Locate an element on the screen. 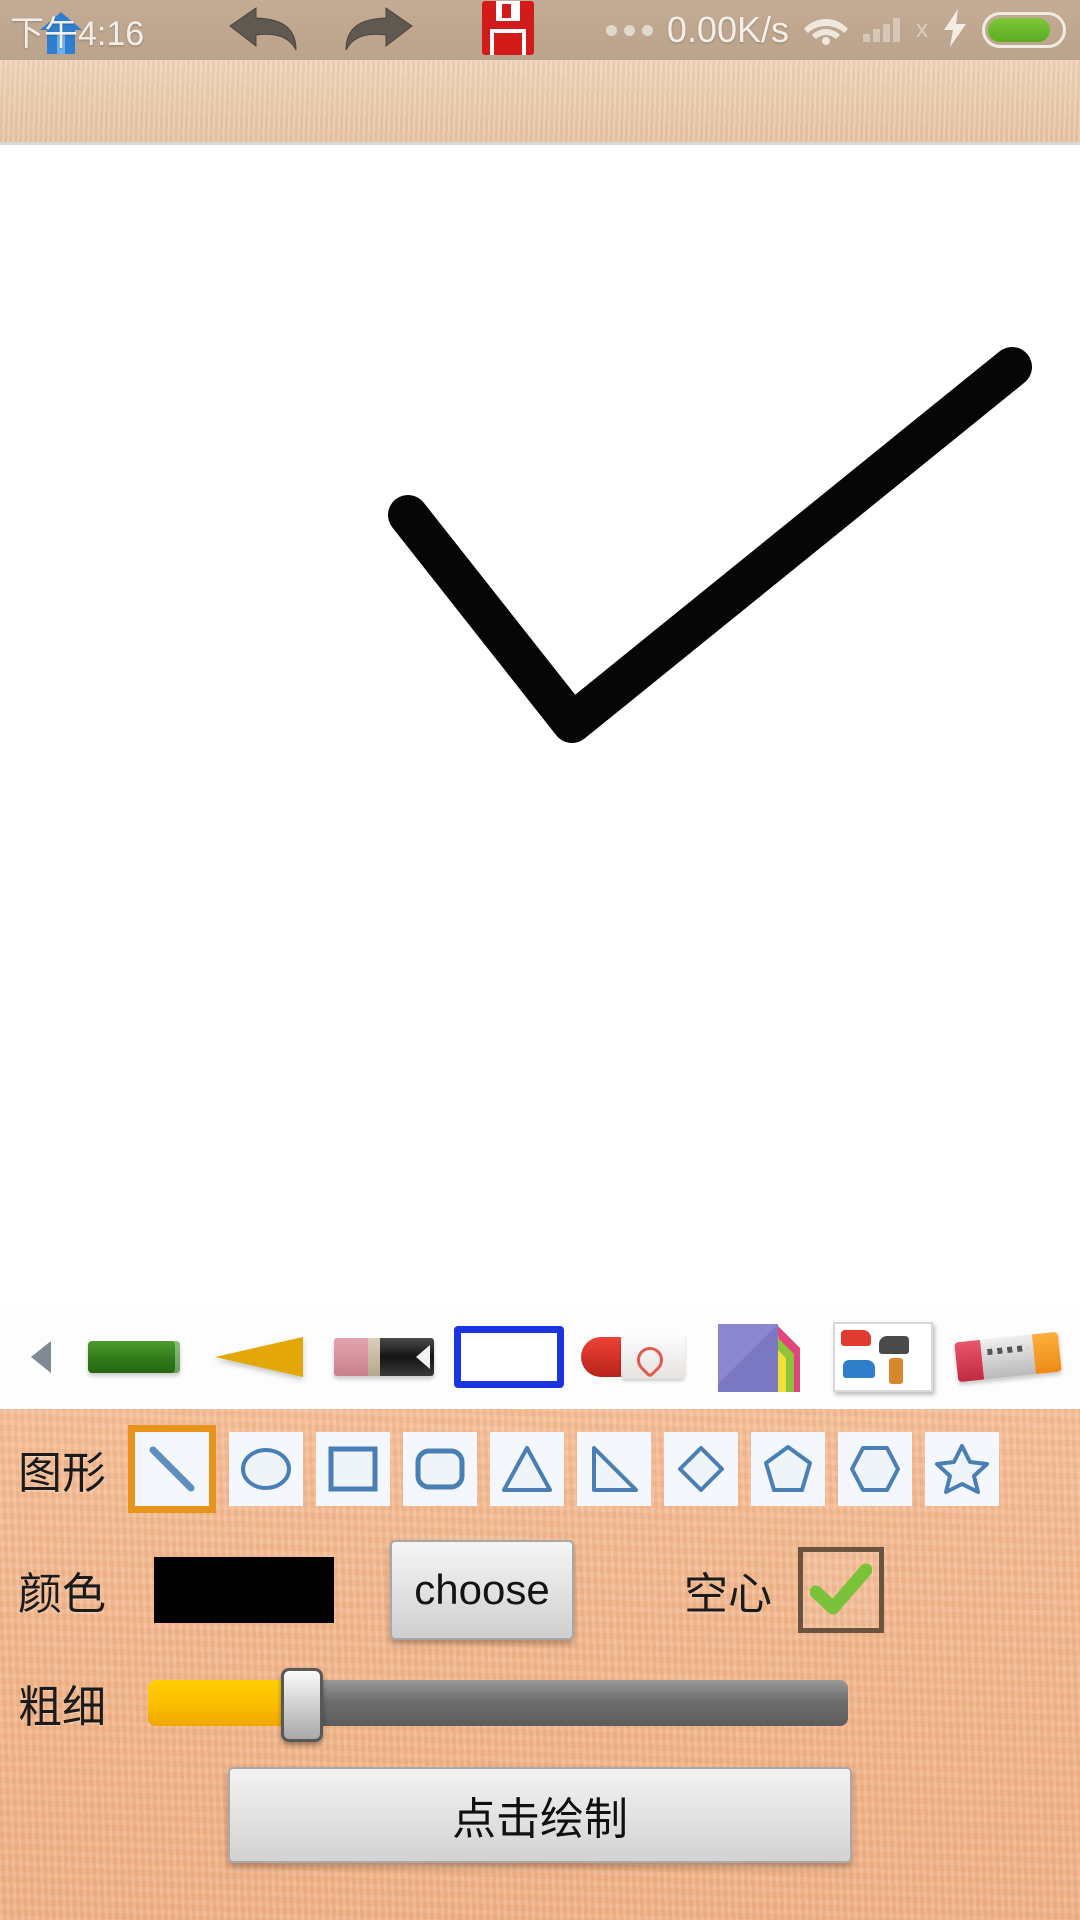 Image resolution: width=1080 pixels, height=1920 pixels. tool-item-paint-tube is located at coordinates (633, 1357).